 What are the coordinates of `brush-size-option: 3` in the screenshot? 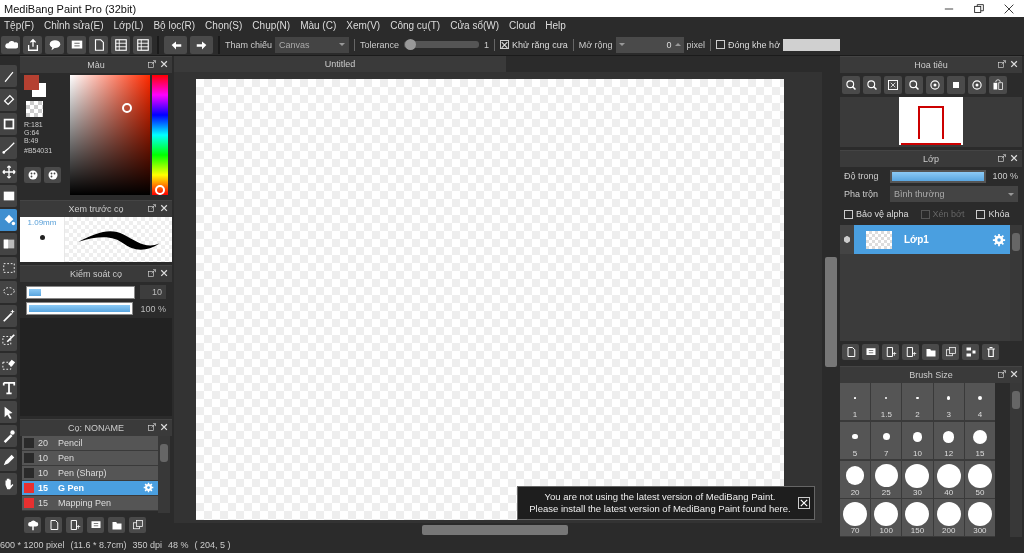 It's located at (948, 401).